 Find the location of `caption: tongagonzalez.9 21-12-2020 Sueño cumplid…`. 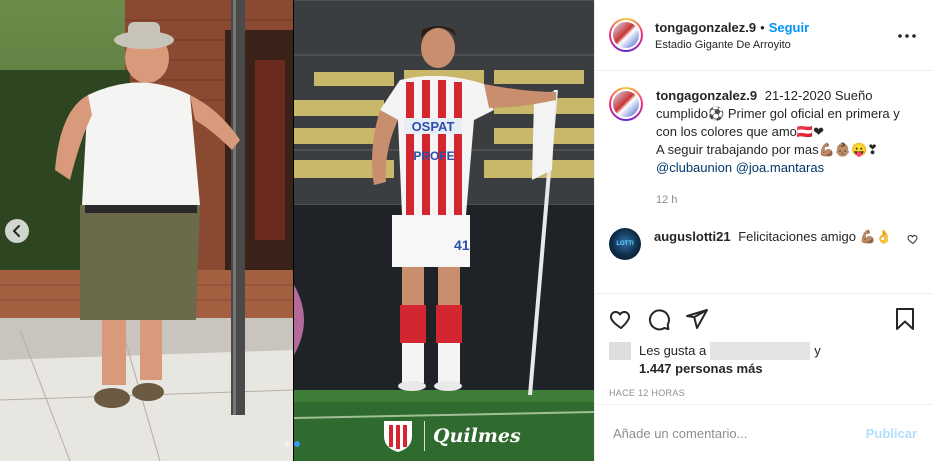

caption: tongagonzalez.9 21-12-2020 Sueño cumplid… is located at coordinates (764, 148).